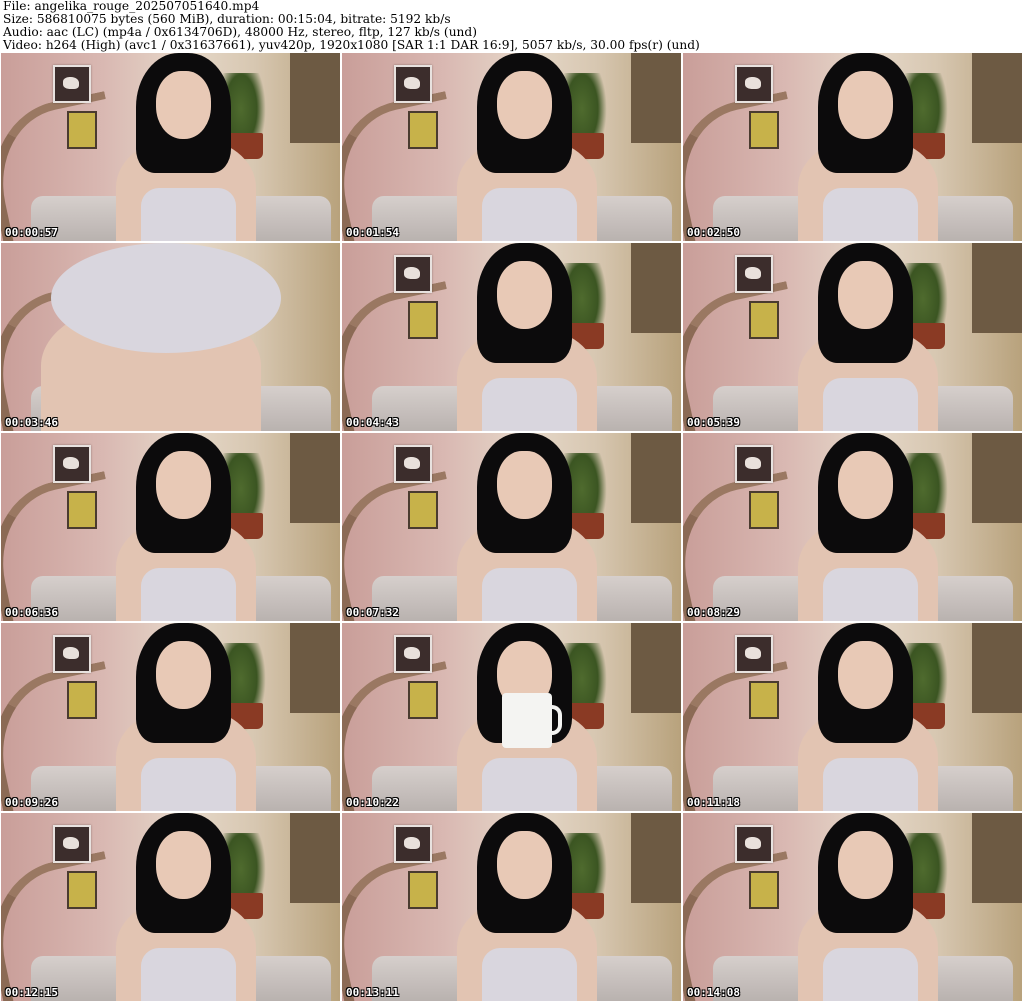  What do you see at coordinates (372, 232) in the screenshot?
I see `timestamp-label: 00:01:54` at bounding box center [372, 232].